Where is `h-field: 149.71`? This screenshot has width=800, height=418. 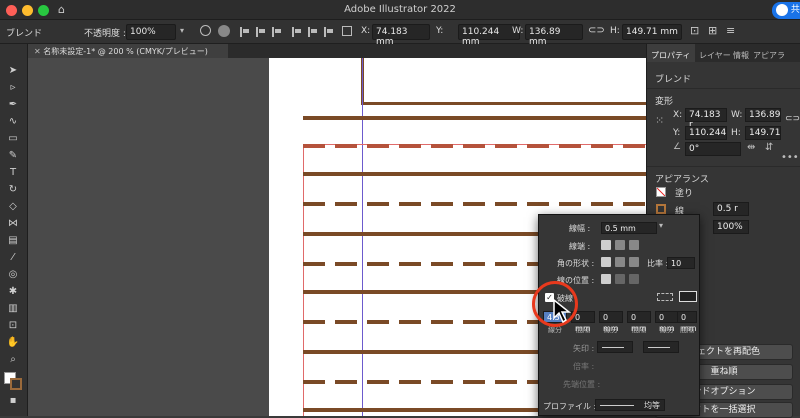 h-field: 149.71 is located at coordinates (763, 133).